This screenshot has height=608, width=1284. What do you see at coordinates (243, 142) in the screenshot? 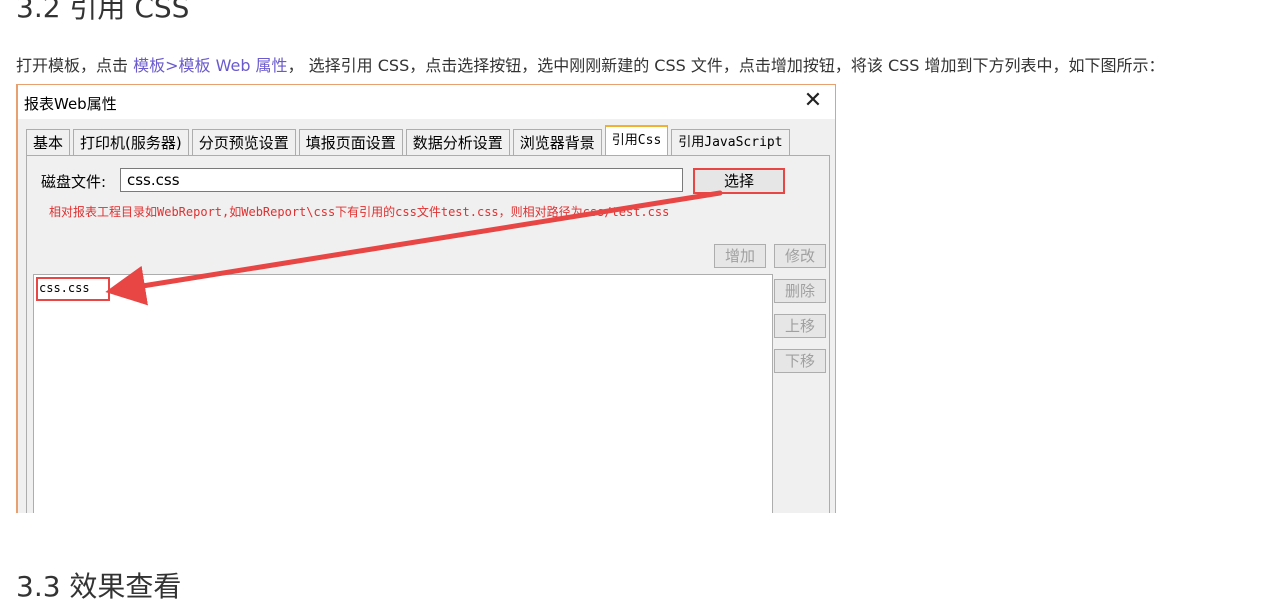
I see `tab-page-preview: 分页预览设置` at bounding box center [243, 142].